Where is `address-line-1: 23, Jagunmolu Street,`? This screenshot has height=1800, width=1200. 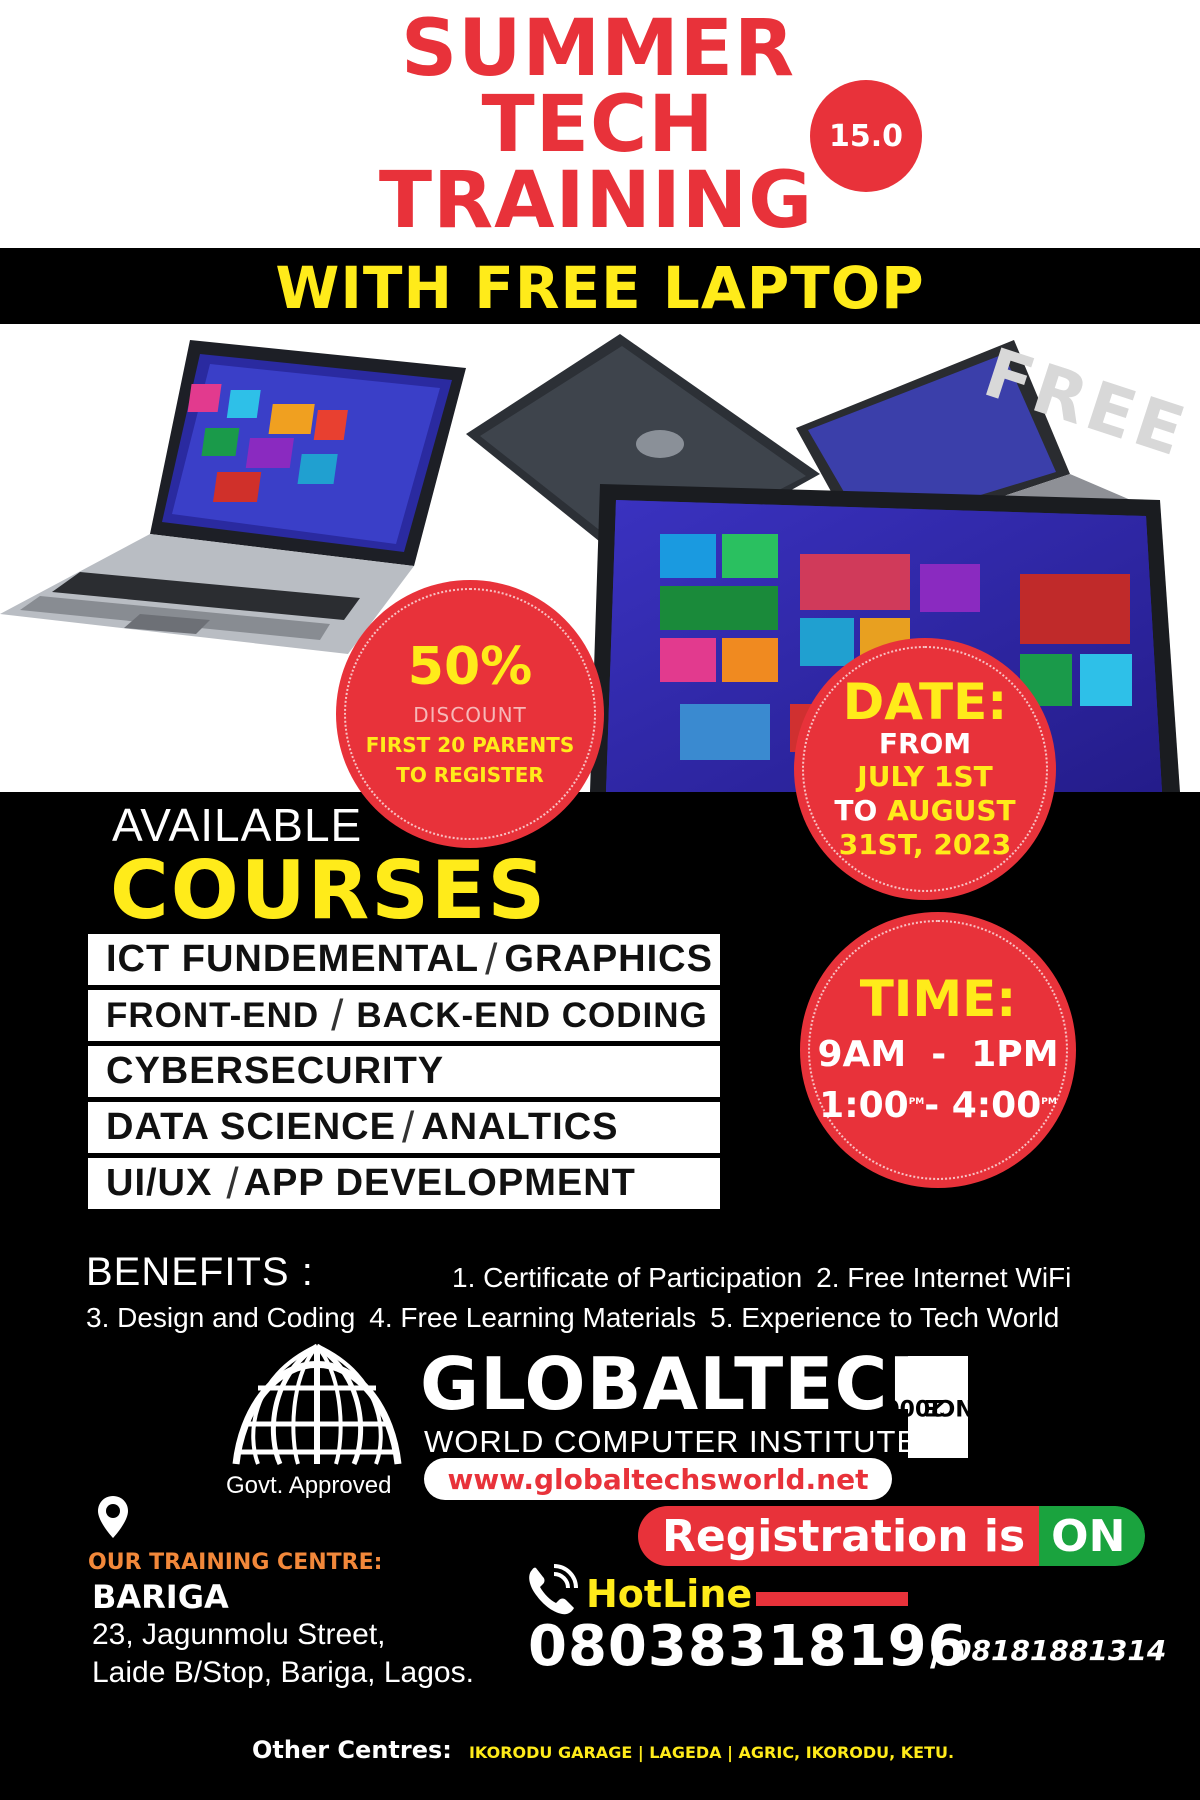 address-line-1: 23, Jagunmolu Street, is located at coordinates (239, 1634).